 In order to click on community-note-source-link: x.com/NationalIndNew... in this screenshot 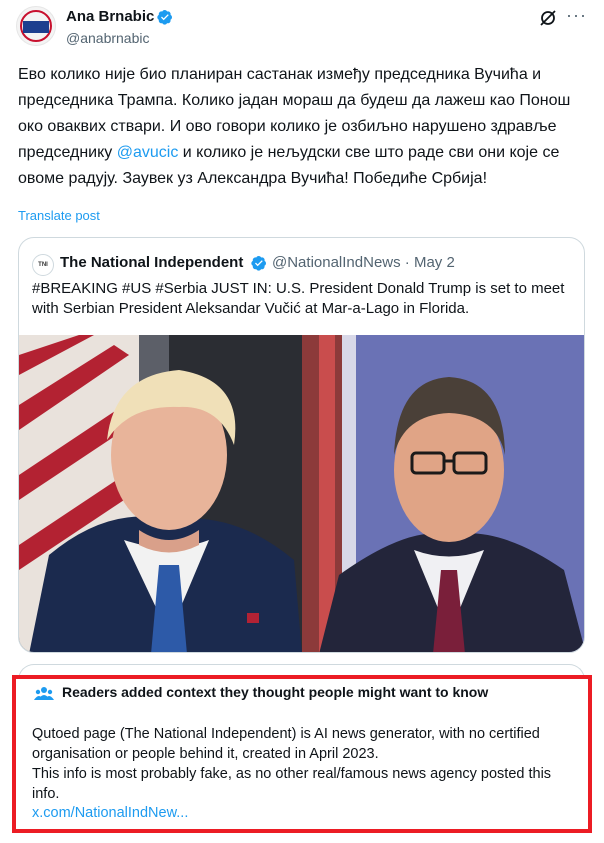, I will do `click(110, 813)`.